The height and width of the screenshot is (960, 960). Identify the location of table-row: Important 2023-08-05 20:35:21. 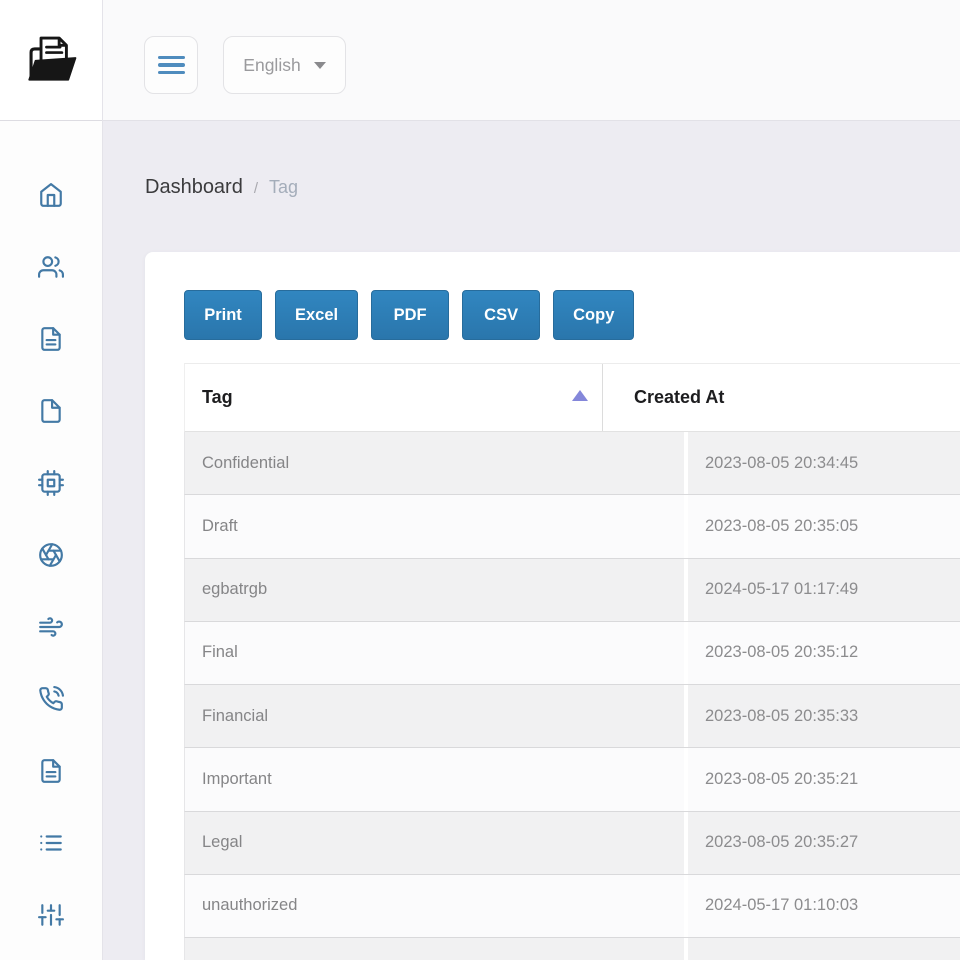
(572, 780).